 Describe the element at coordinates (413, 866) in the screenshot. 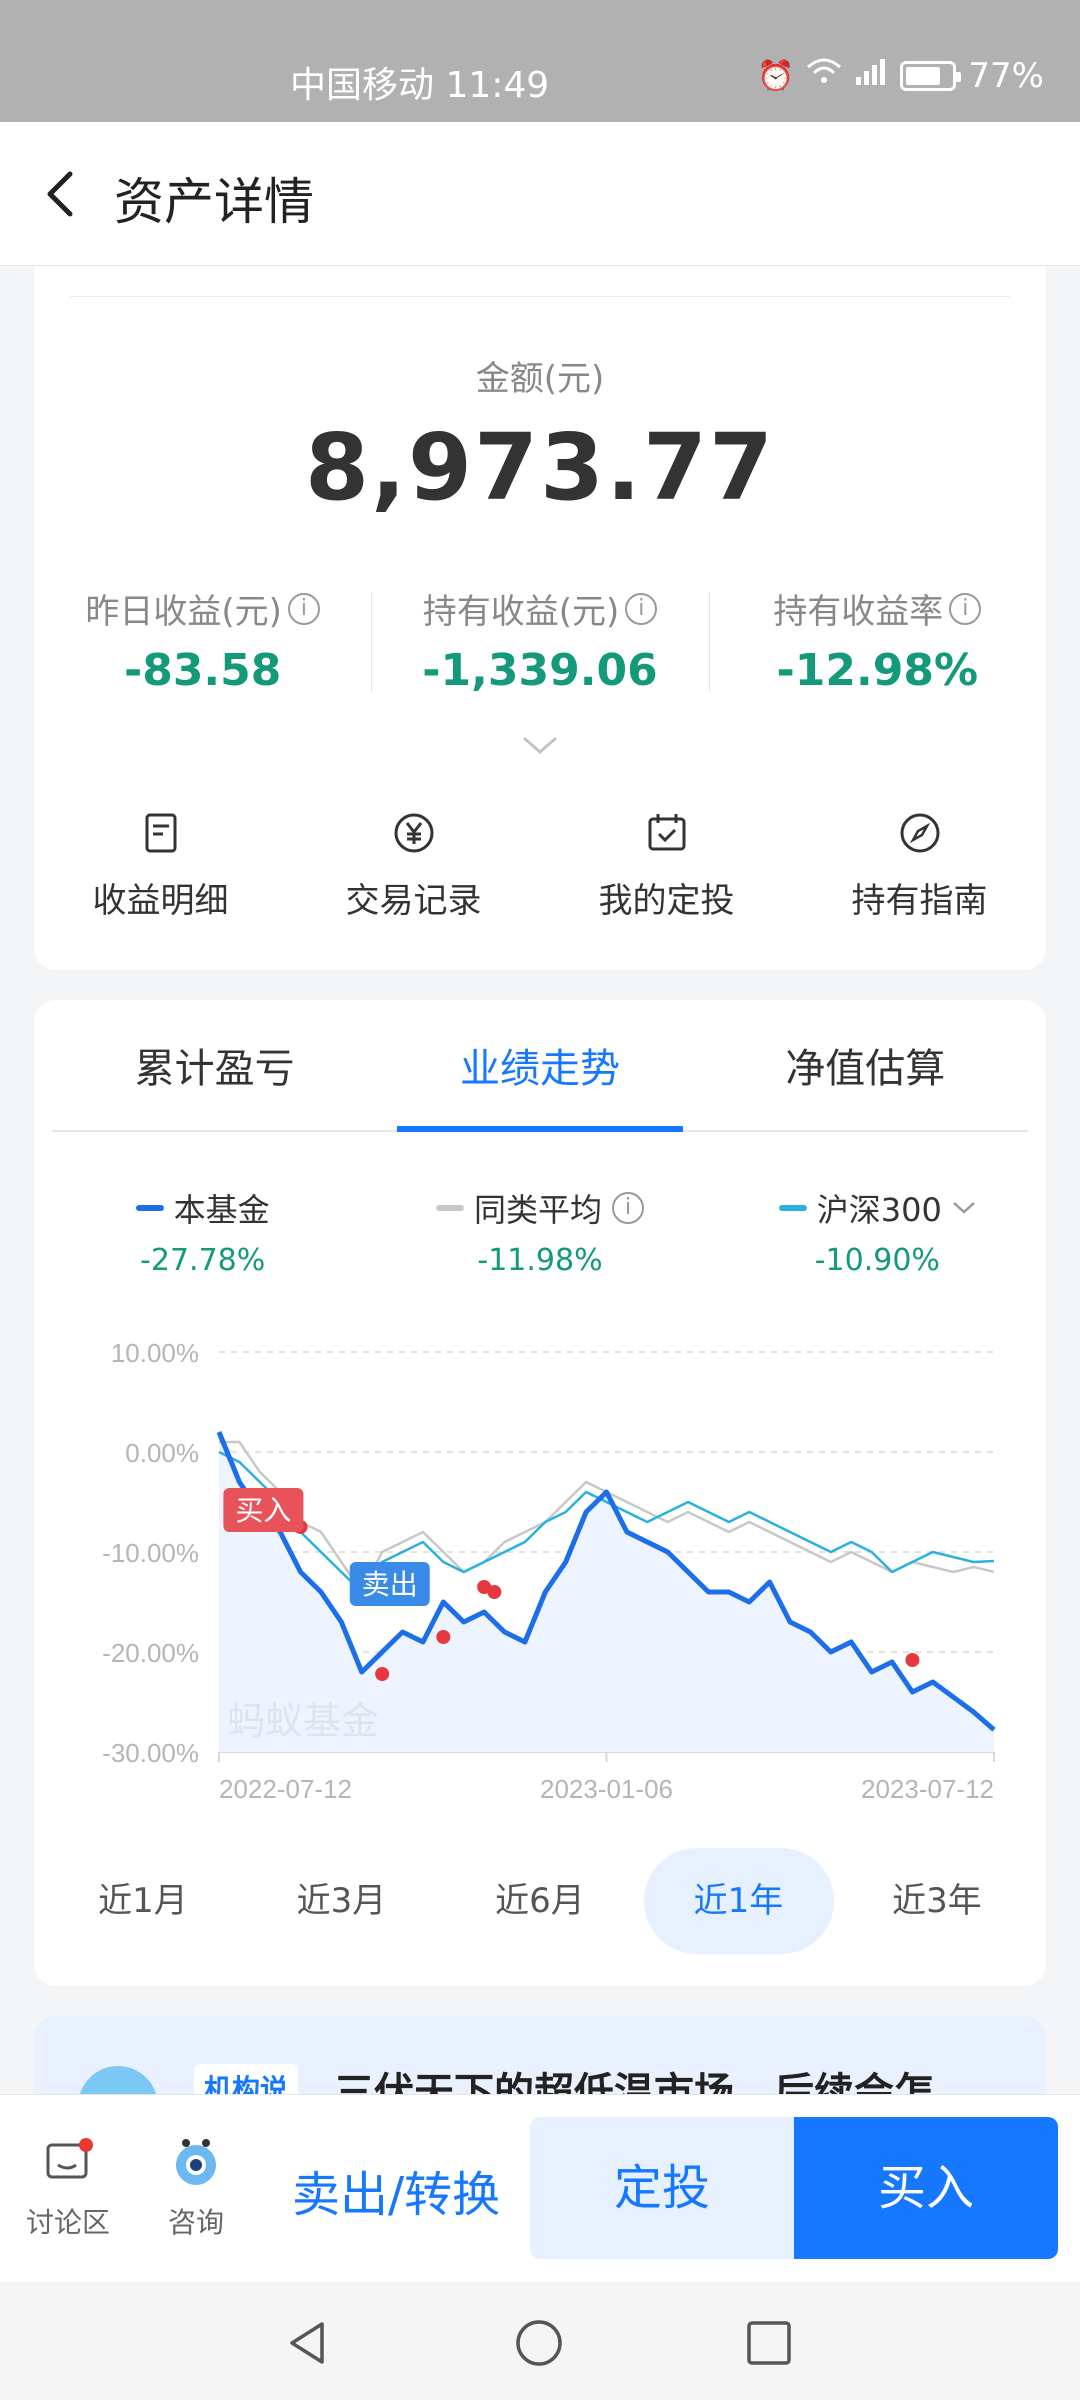

I see `action-trade-records: 交易记录` at that location.